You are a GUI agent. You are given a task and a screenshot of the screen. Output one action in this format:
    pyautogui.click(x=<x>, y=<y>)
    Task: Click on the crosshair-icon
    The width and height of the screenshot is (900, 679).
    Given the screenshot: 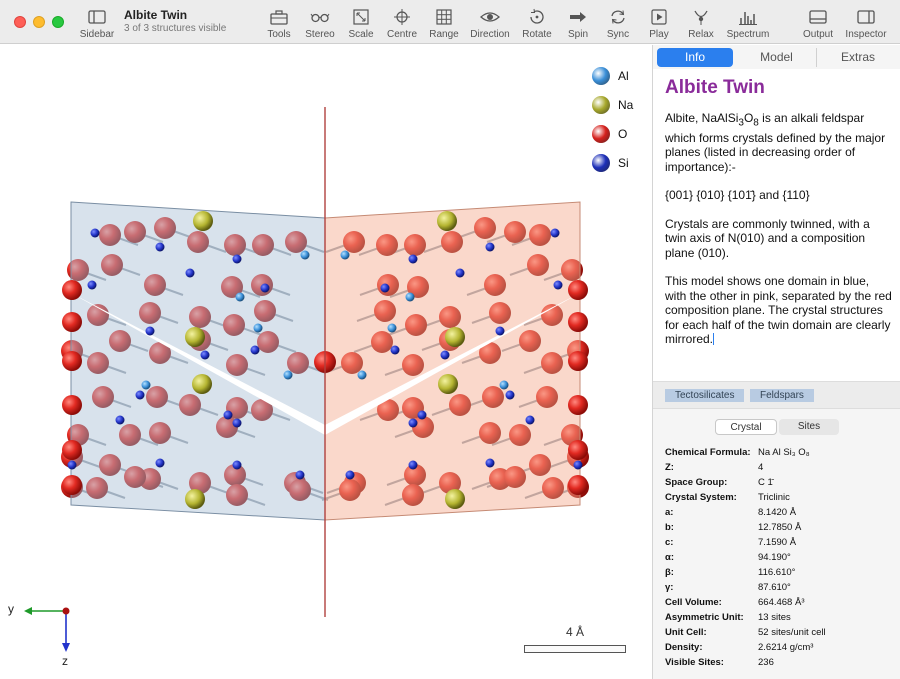 What is the action you would take?
    pyautogui.click(x=402, y=17)
    